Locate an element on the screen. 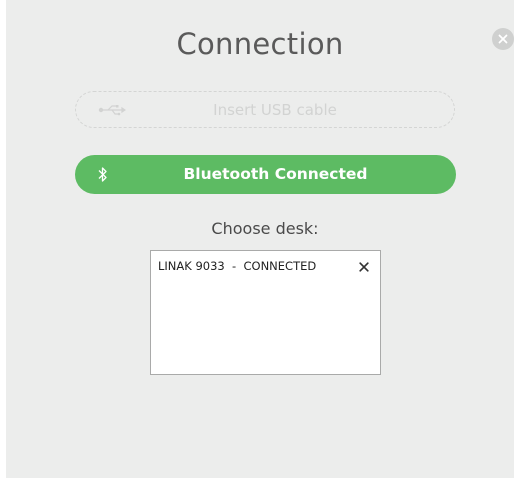  usb-button-label: Insert USB cable is located at coordinates (275, 110).